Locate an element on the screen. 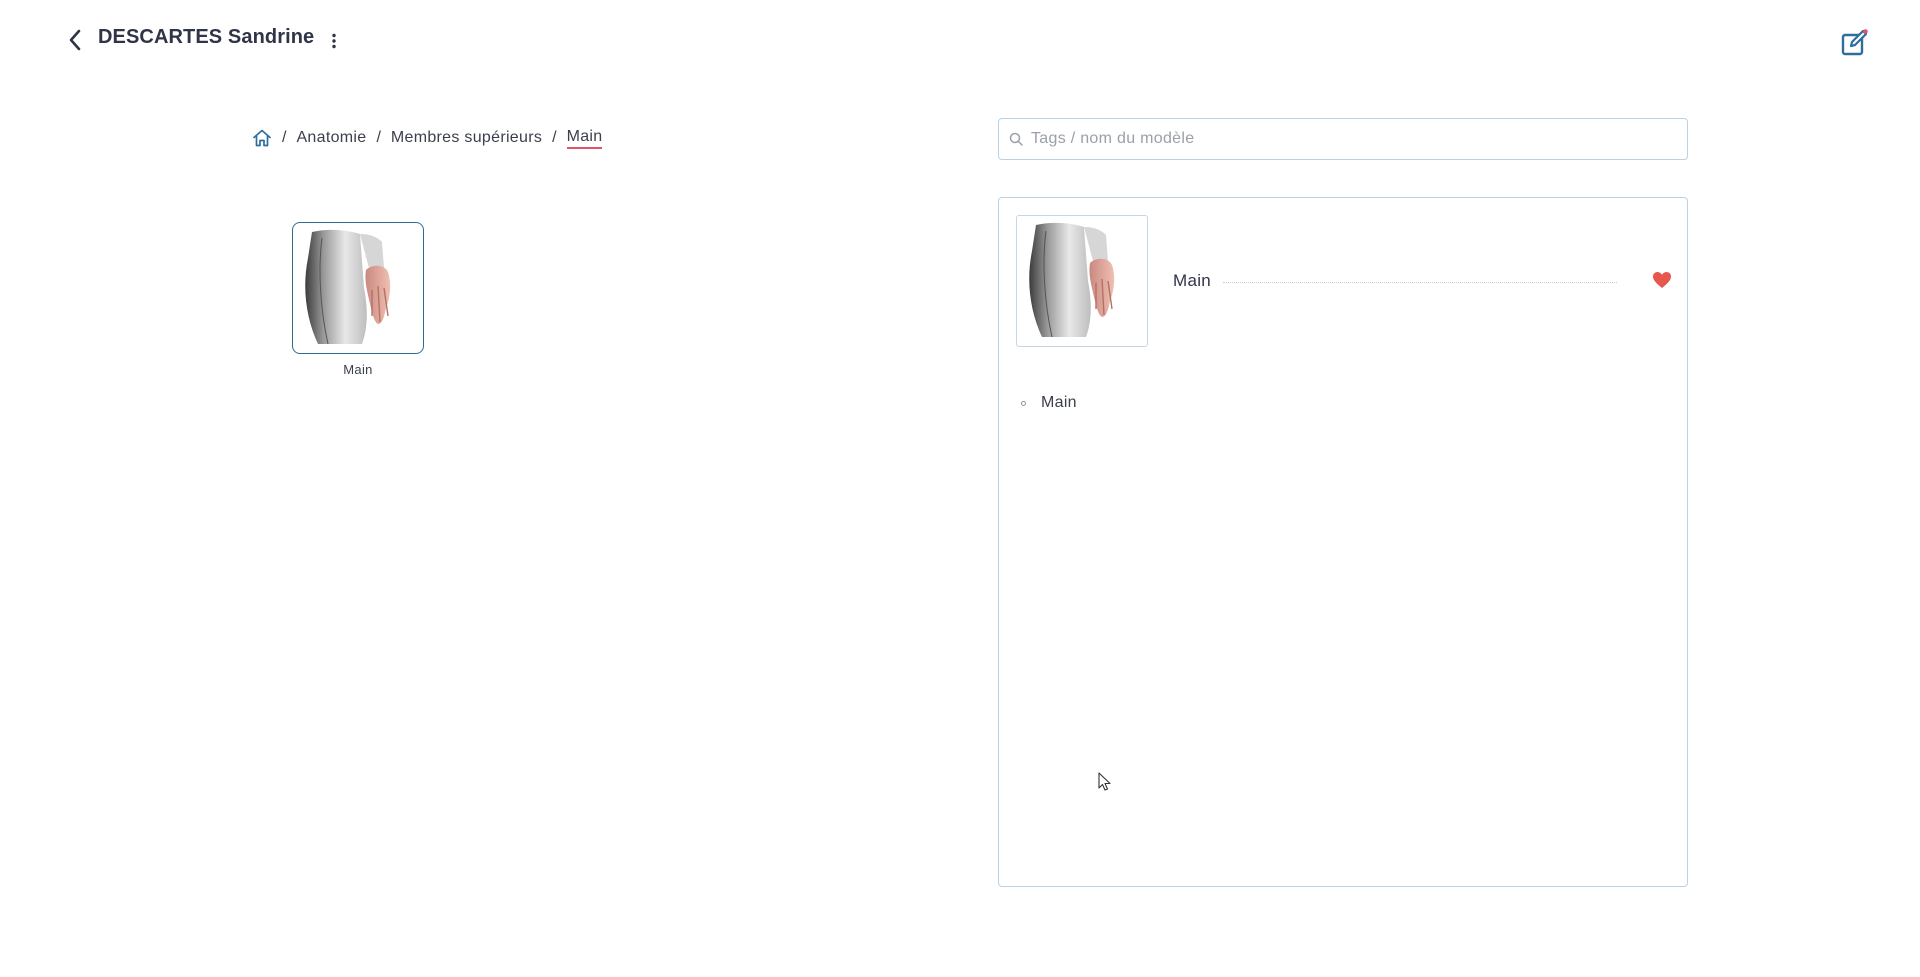  breadcrumb-item-membres-superieurs: Membres supérieurs is located at coordinates (466, 138).